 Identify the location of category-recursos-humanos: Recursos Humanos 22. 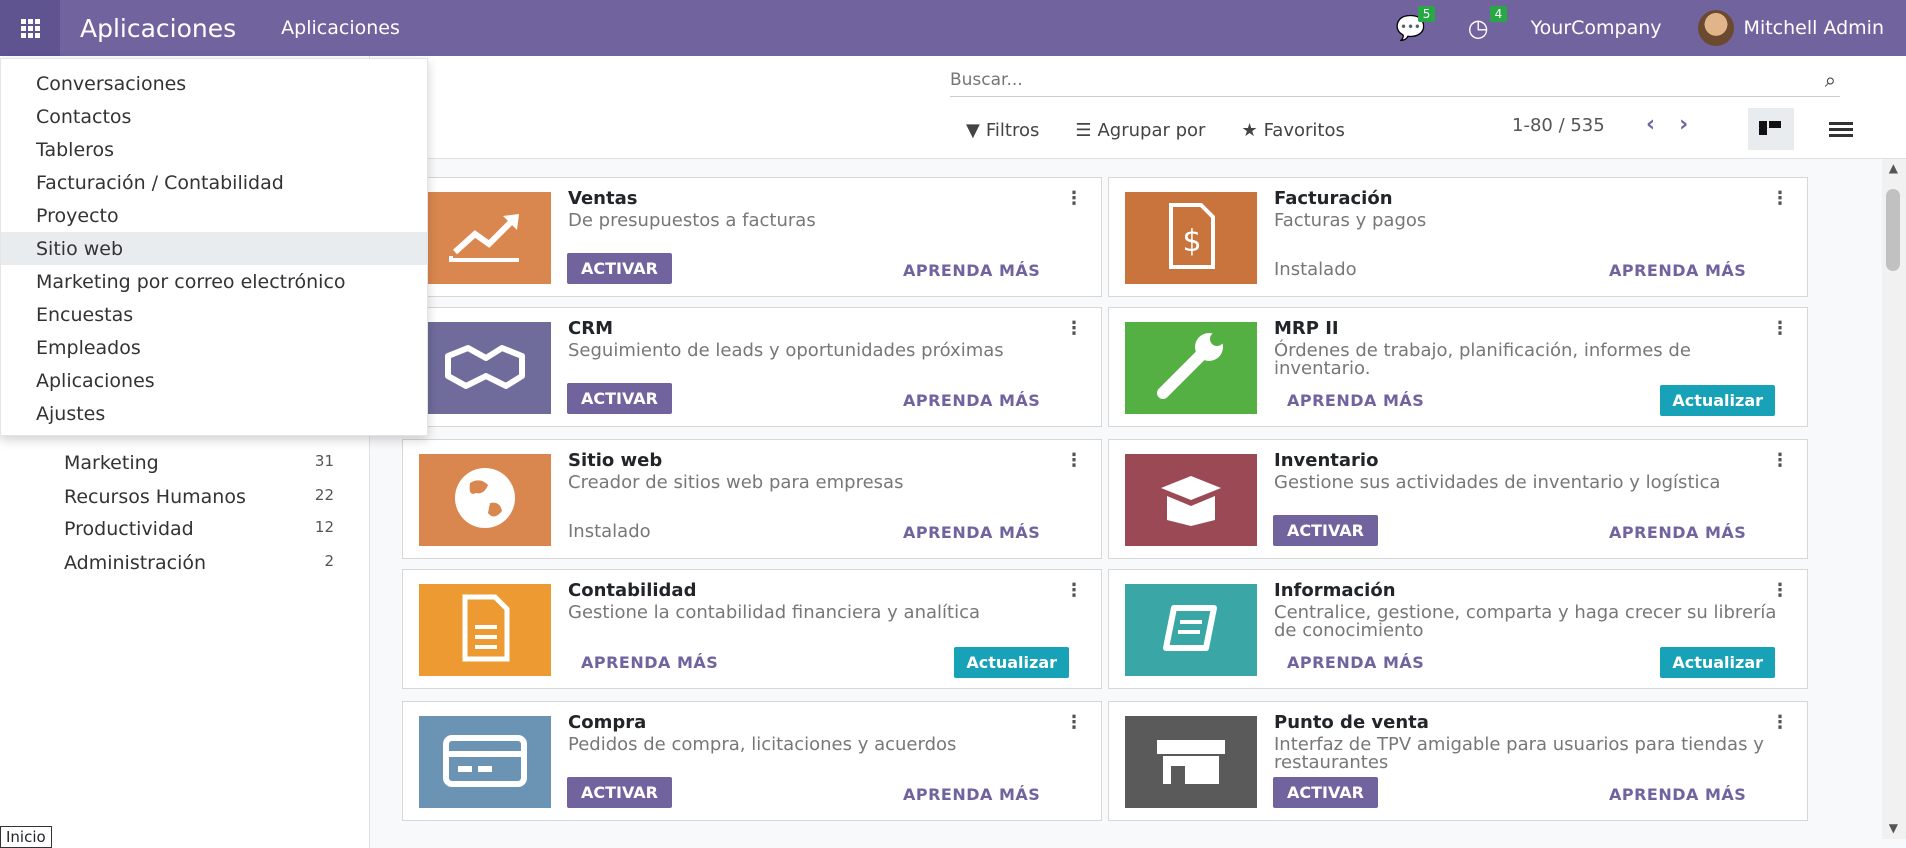
(199, 497).